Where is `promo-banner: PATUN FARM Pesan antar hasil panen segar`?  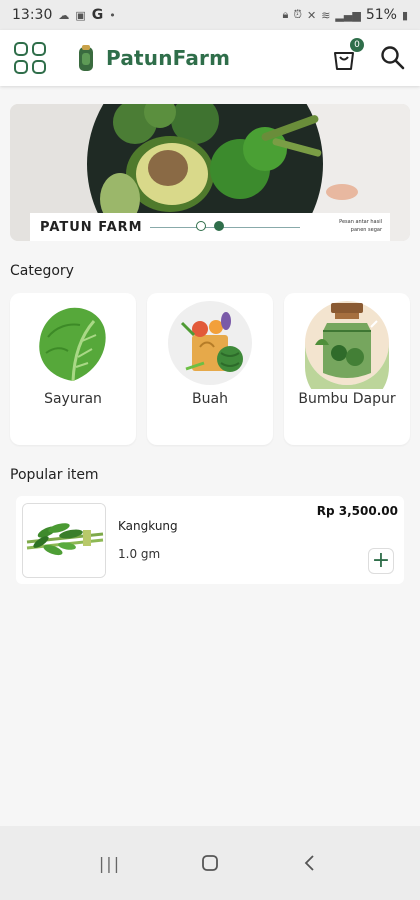
promo-banner: PATUN FARM Pesan antar hasil panen segar is located at coordinates (210, 172).